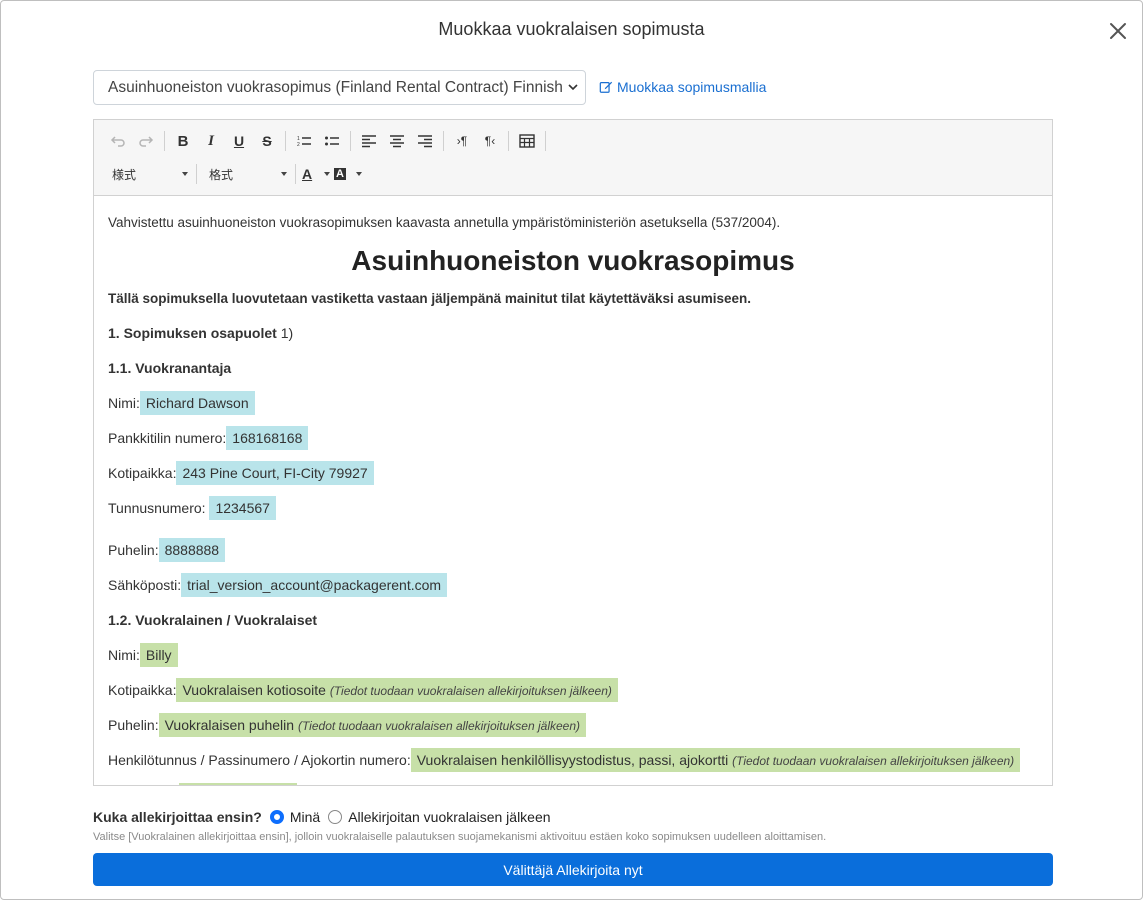  What do you see at coordinates (298, 145) in the screenshot?
I see `svg-text: 2` at bounding box center [298, 145].